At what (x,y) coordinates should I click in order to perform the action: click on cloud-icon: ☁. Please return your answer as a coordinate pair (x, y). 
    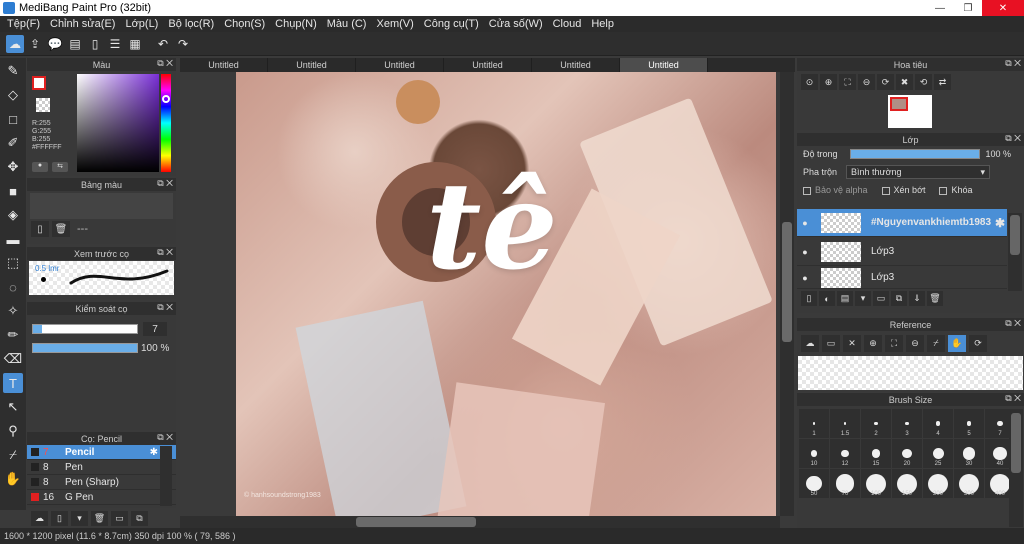
    Looking at the image, I should click on (810, 343).